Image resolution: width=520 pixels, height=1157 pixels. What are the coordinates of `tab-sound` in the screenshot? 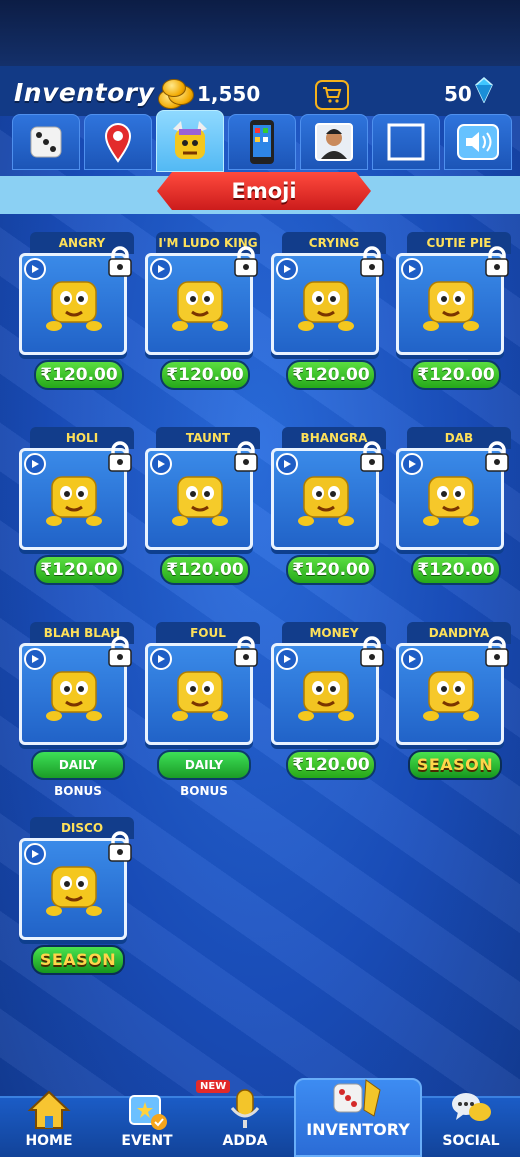 It's located at (478, 142).